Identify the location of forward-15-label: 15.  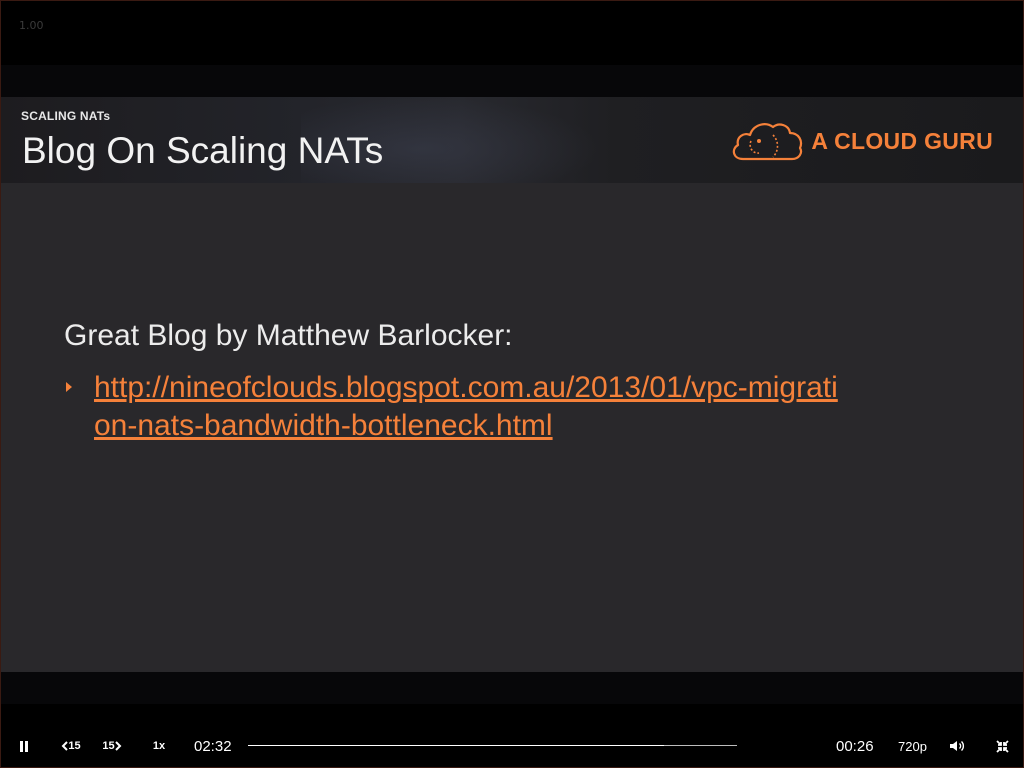
(108, 746).